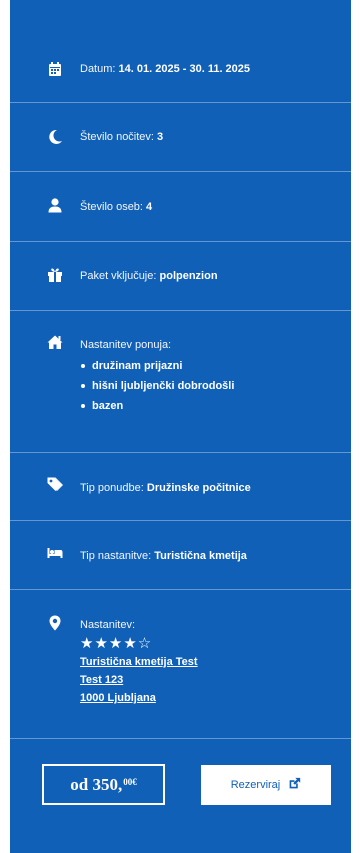 The height and width of the screenshot is (853, 361). I want to click on nights-row: Število nočitev: 3, so click(180, 137).